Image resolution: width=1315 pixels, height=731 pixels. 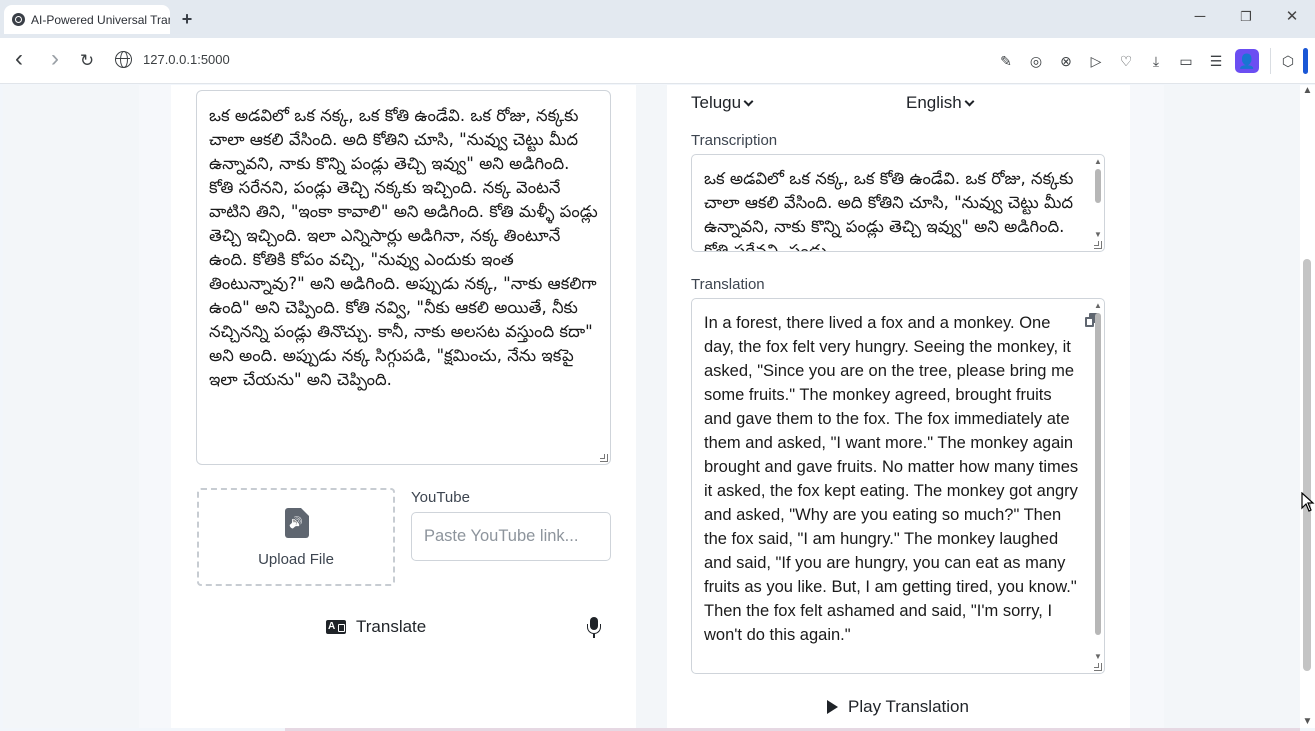 What do you see at coordinates (1292, 17) in the screenshot?
I see `close-window-button: ✕` at bounding box center [1292, 17].